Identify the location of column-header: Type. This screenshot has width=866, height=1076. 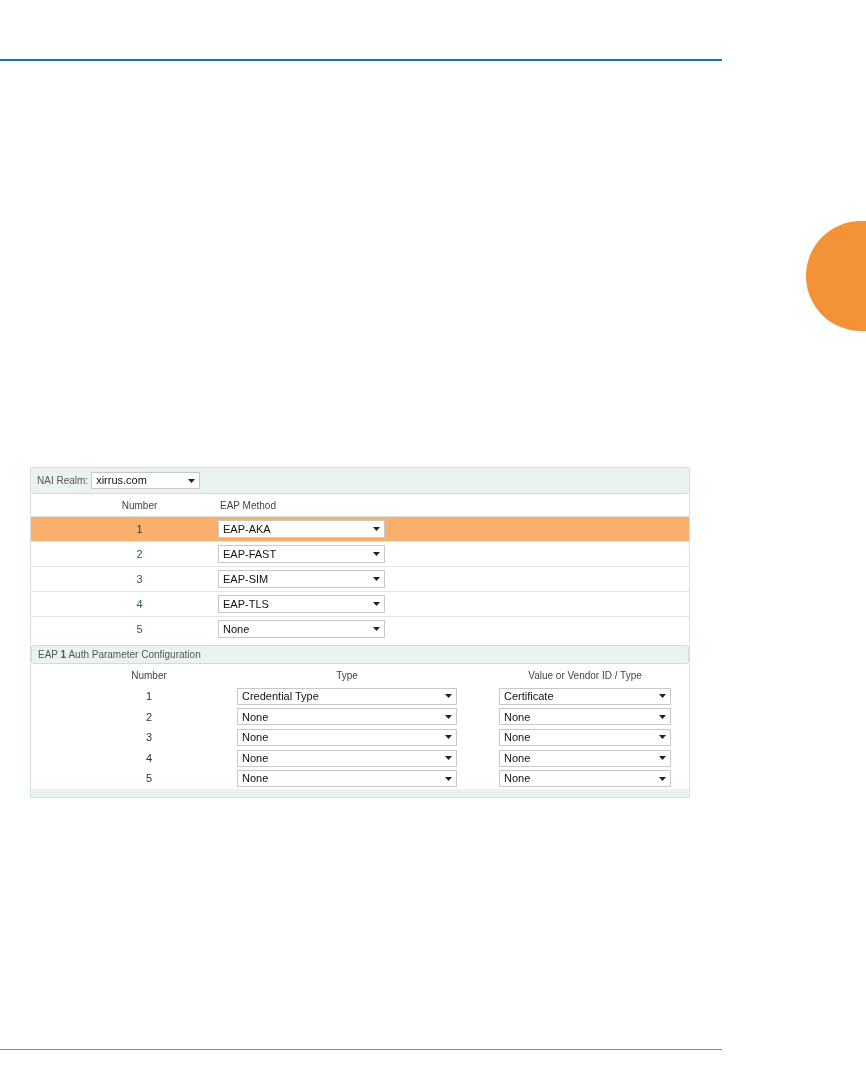
(347, 675).